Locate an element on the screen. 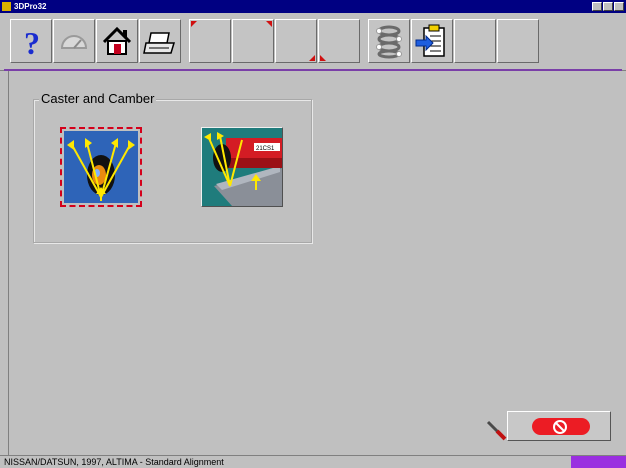 The image size is (626, 468). home-icon is located at coordinates (117, 40).